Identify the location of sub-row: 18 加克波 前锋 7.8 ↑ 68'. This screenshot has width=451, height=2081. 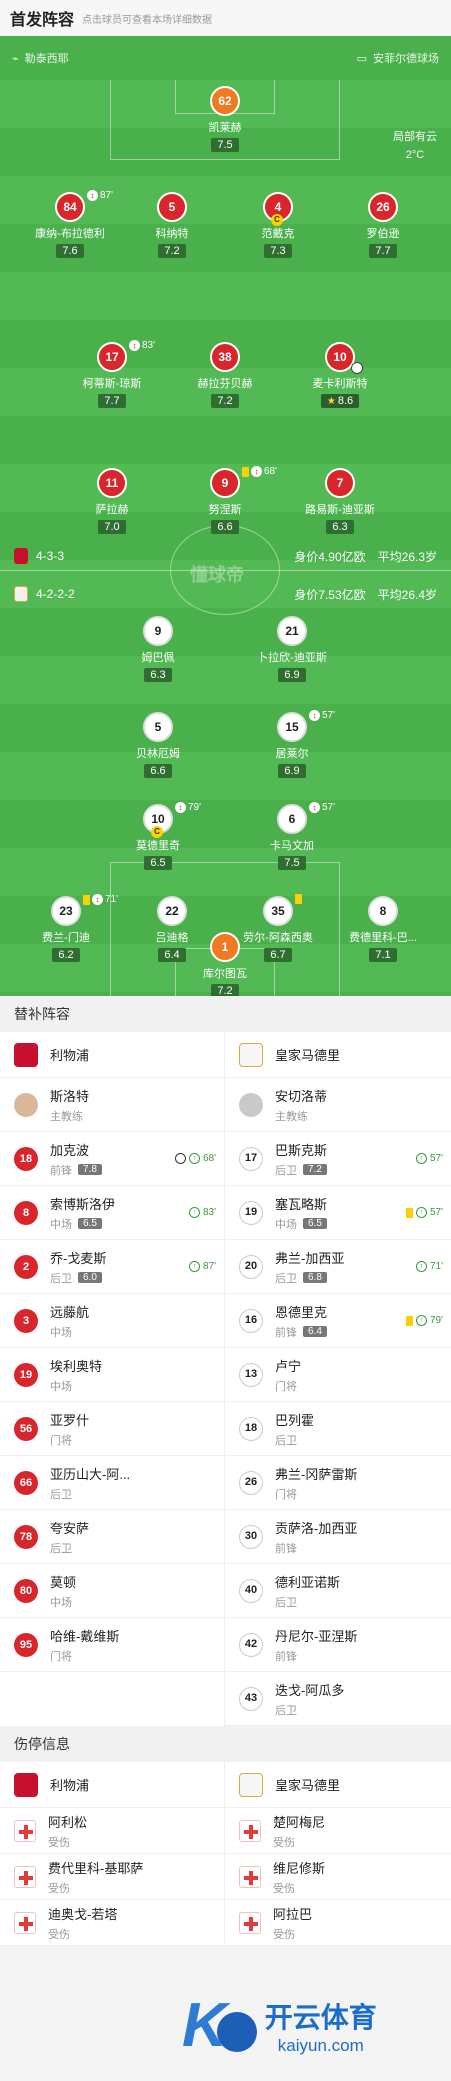
(112, 1159).